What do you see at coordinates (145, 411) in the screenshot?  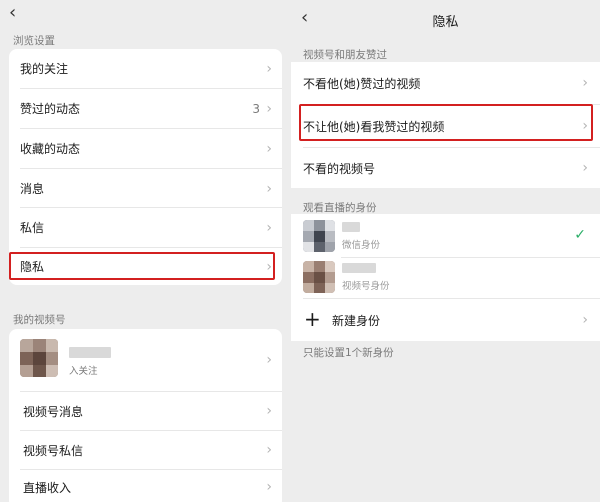 I see `menu-item-channel-messages: 视频号消息 ›` at bounding box center [145, 411].